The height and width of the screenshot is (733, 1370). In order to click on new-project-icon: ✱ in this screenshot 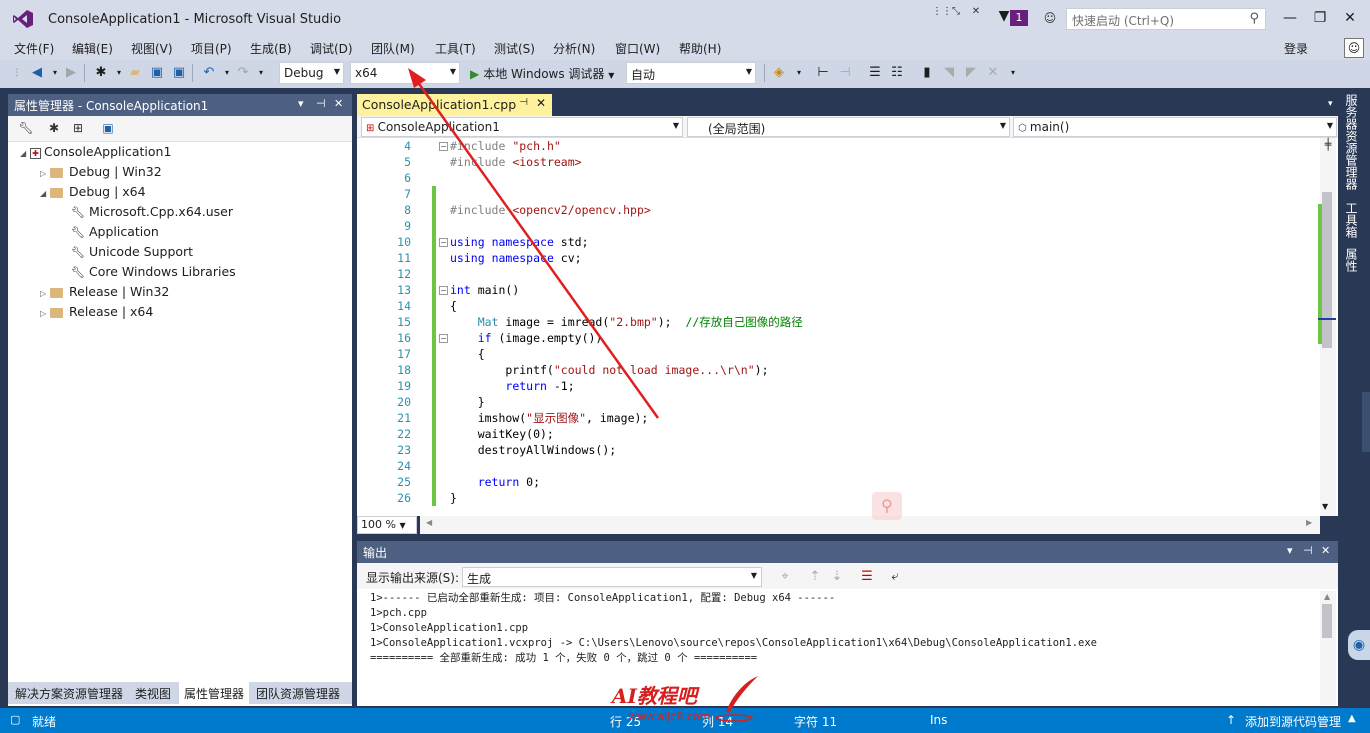, I will do `click(101, 73)`.